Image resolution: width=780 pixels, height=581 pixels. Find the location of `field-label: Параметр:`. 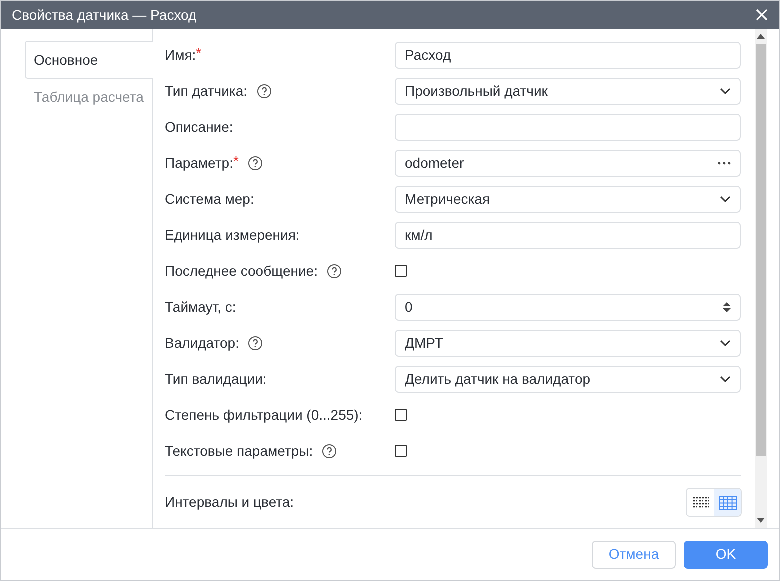

field-label: Параметр: is located at coordinates (199, 163).